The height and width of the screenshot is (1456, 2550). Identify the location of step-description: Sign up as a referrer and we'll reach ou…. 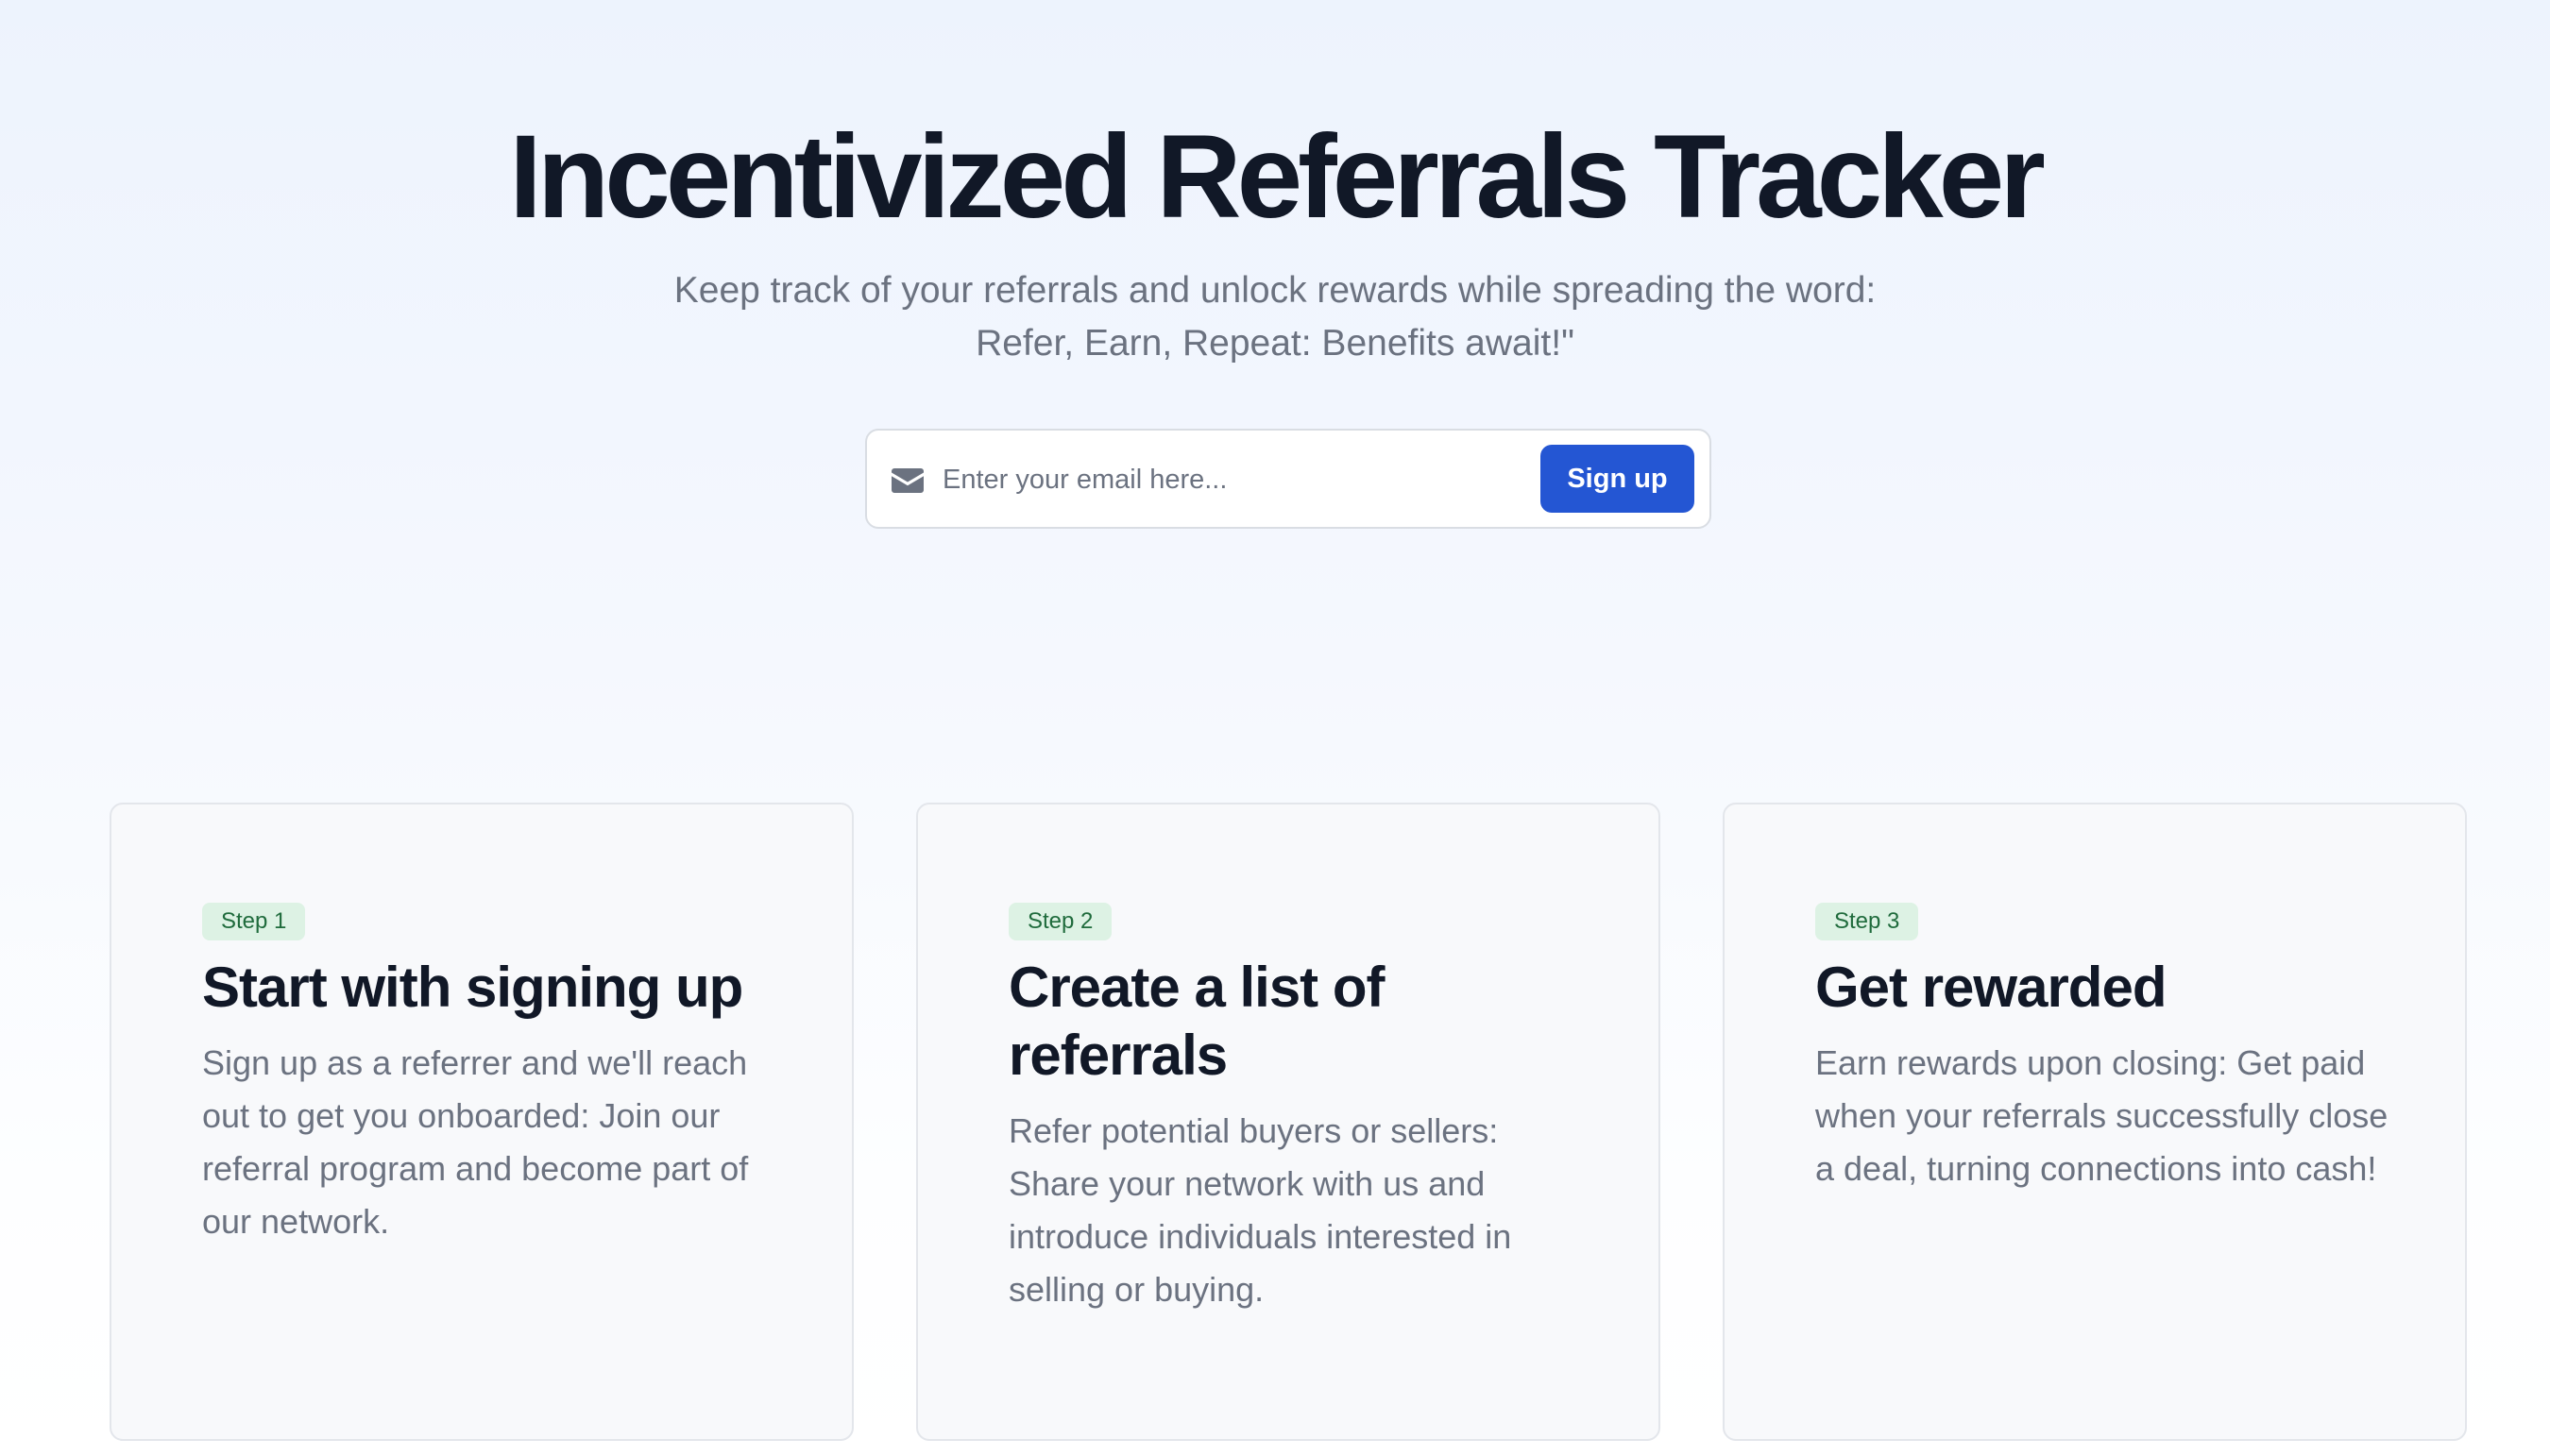
(475, 1142).